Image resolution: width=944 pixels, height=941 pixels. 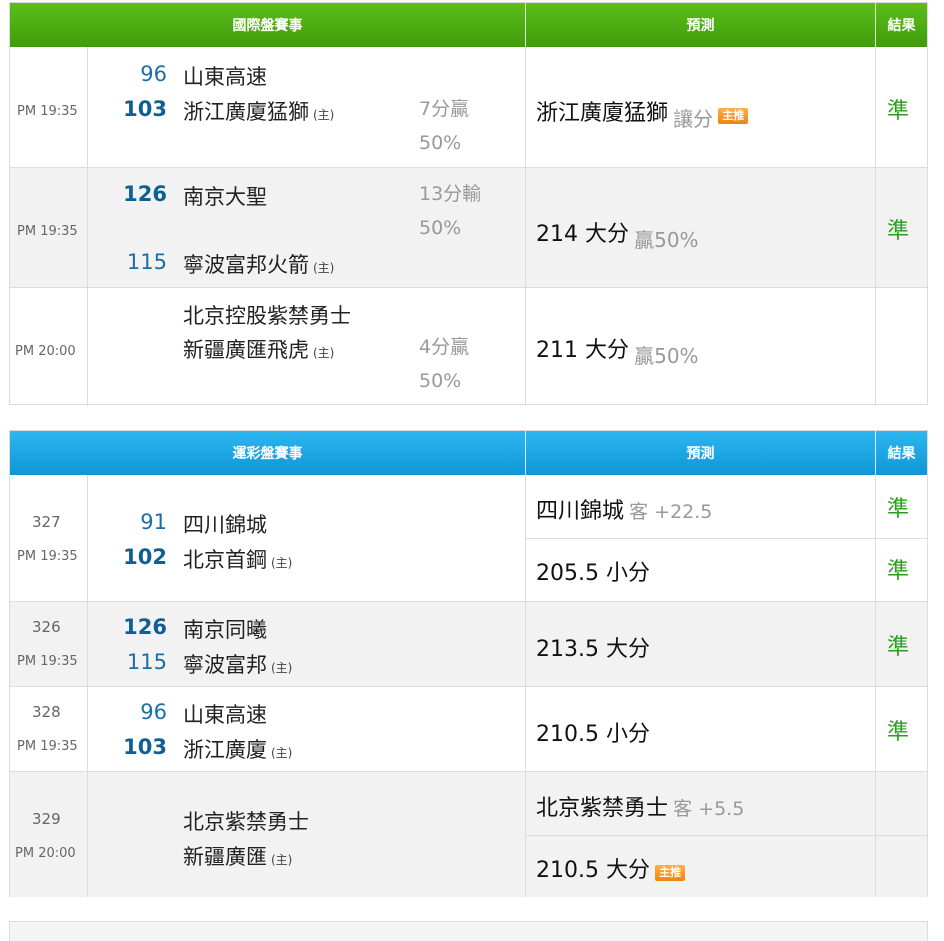 What do you see at coordinates (225, 630) in the screenshot?
I see `away-team: 南京同曦` at bounding box center [225, 630].